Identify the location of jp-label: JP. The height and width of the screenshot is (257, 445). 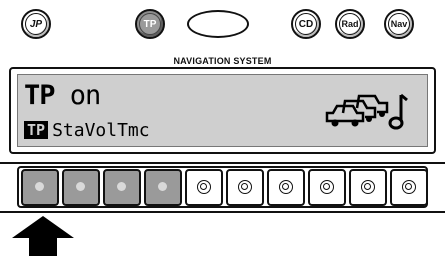
(36, 24).